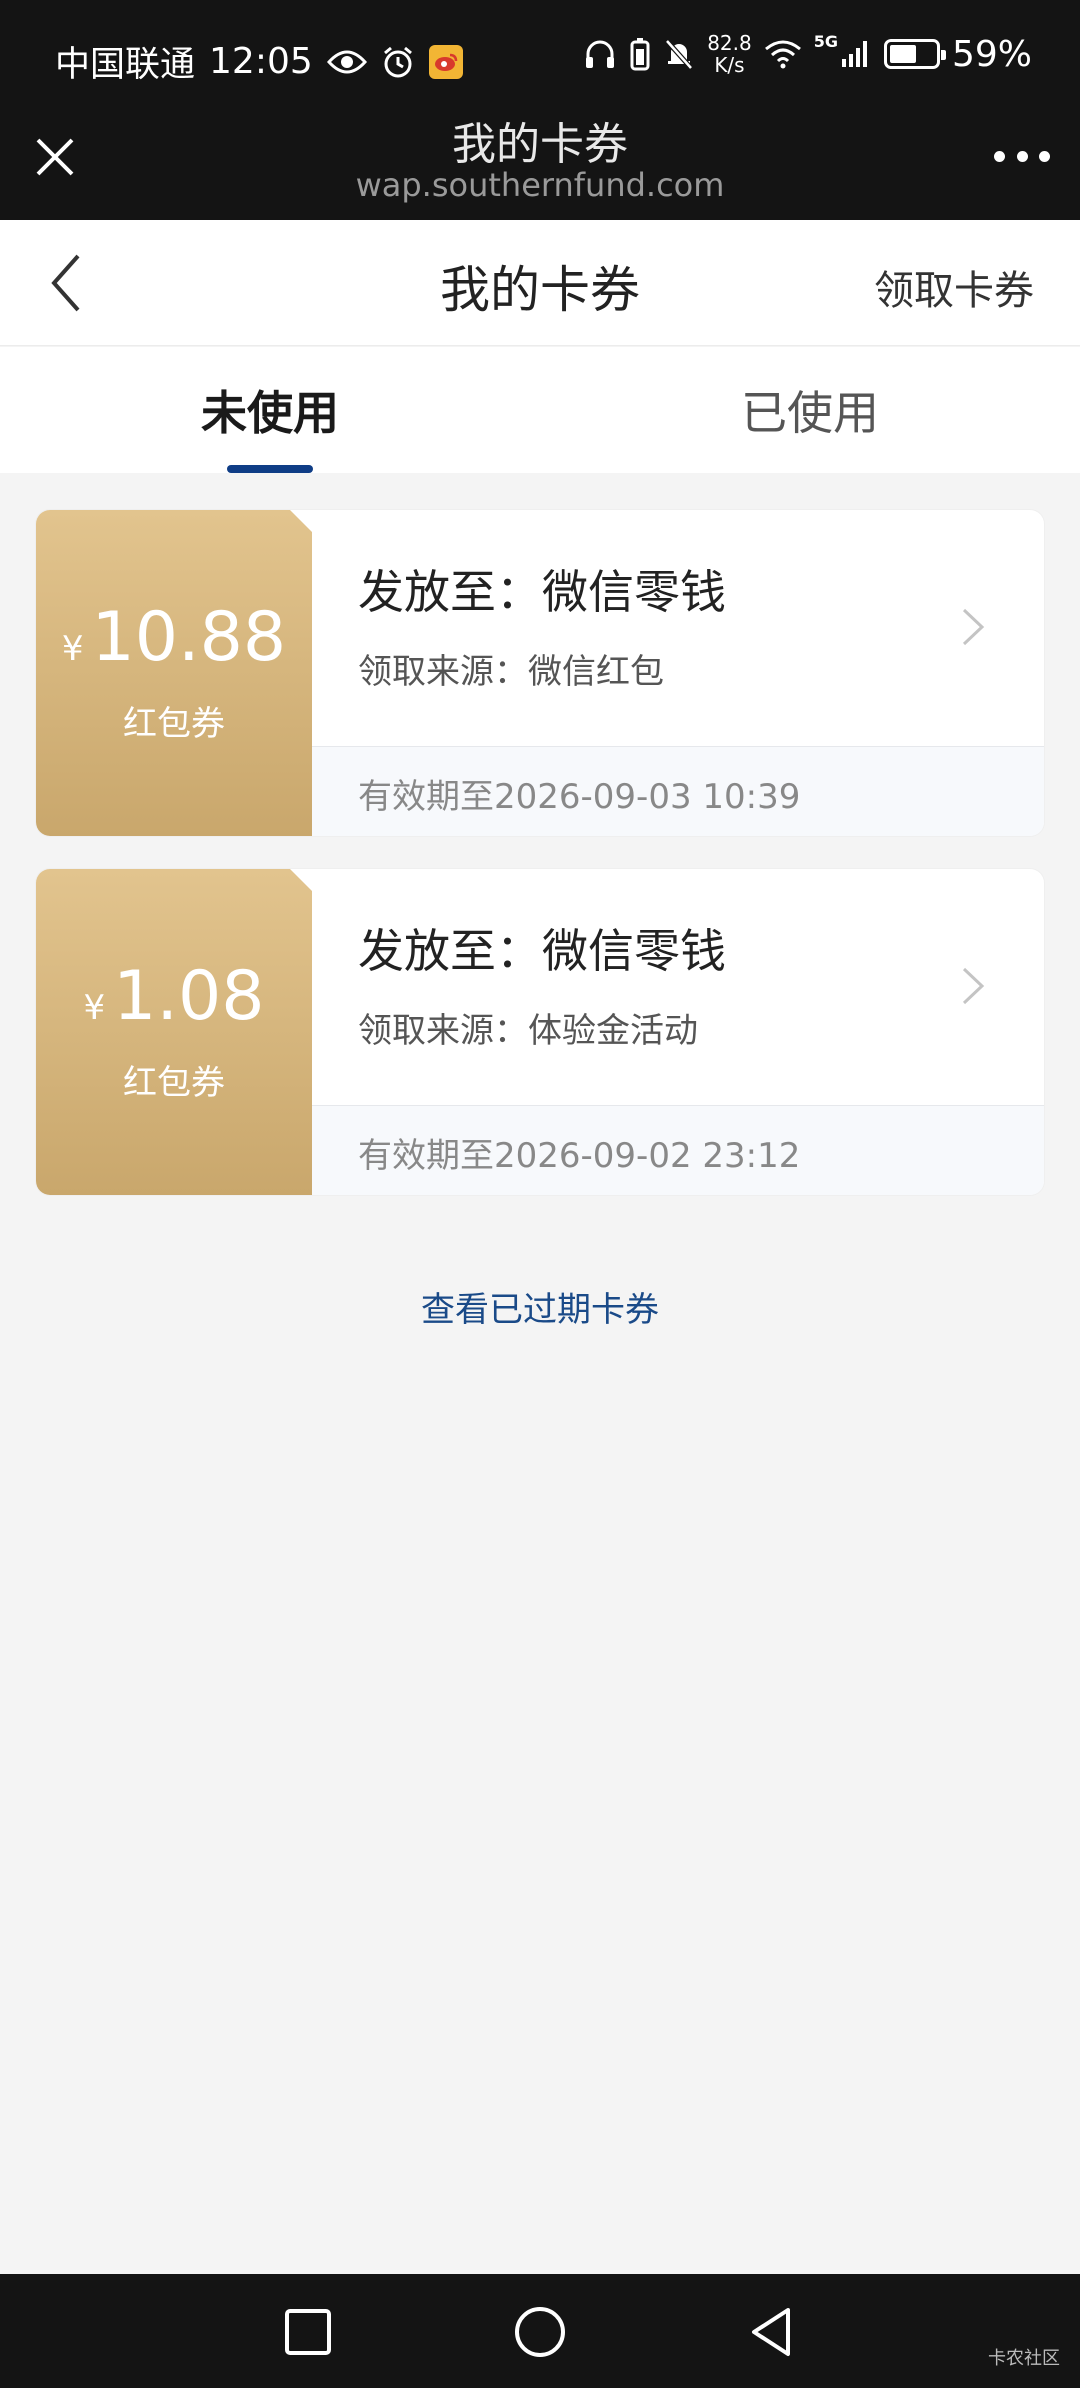  What do you see at coordinates (807, 54) in the screenshot?
I see `status-right: 82.8 K/s 5G 59%` at bounding box center [807, 54].